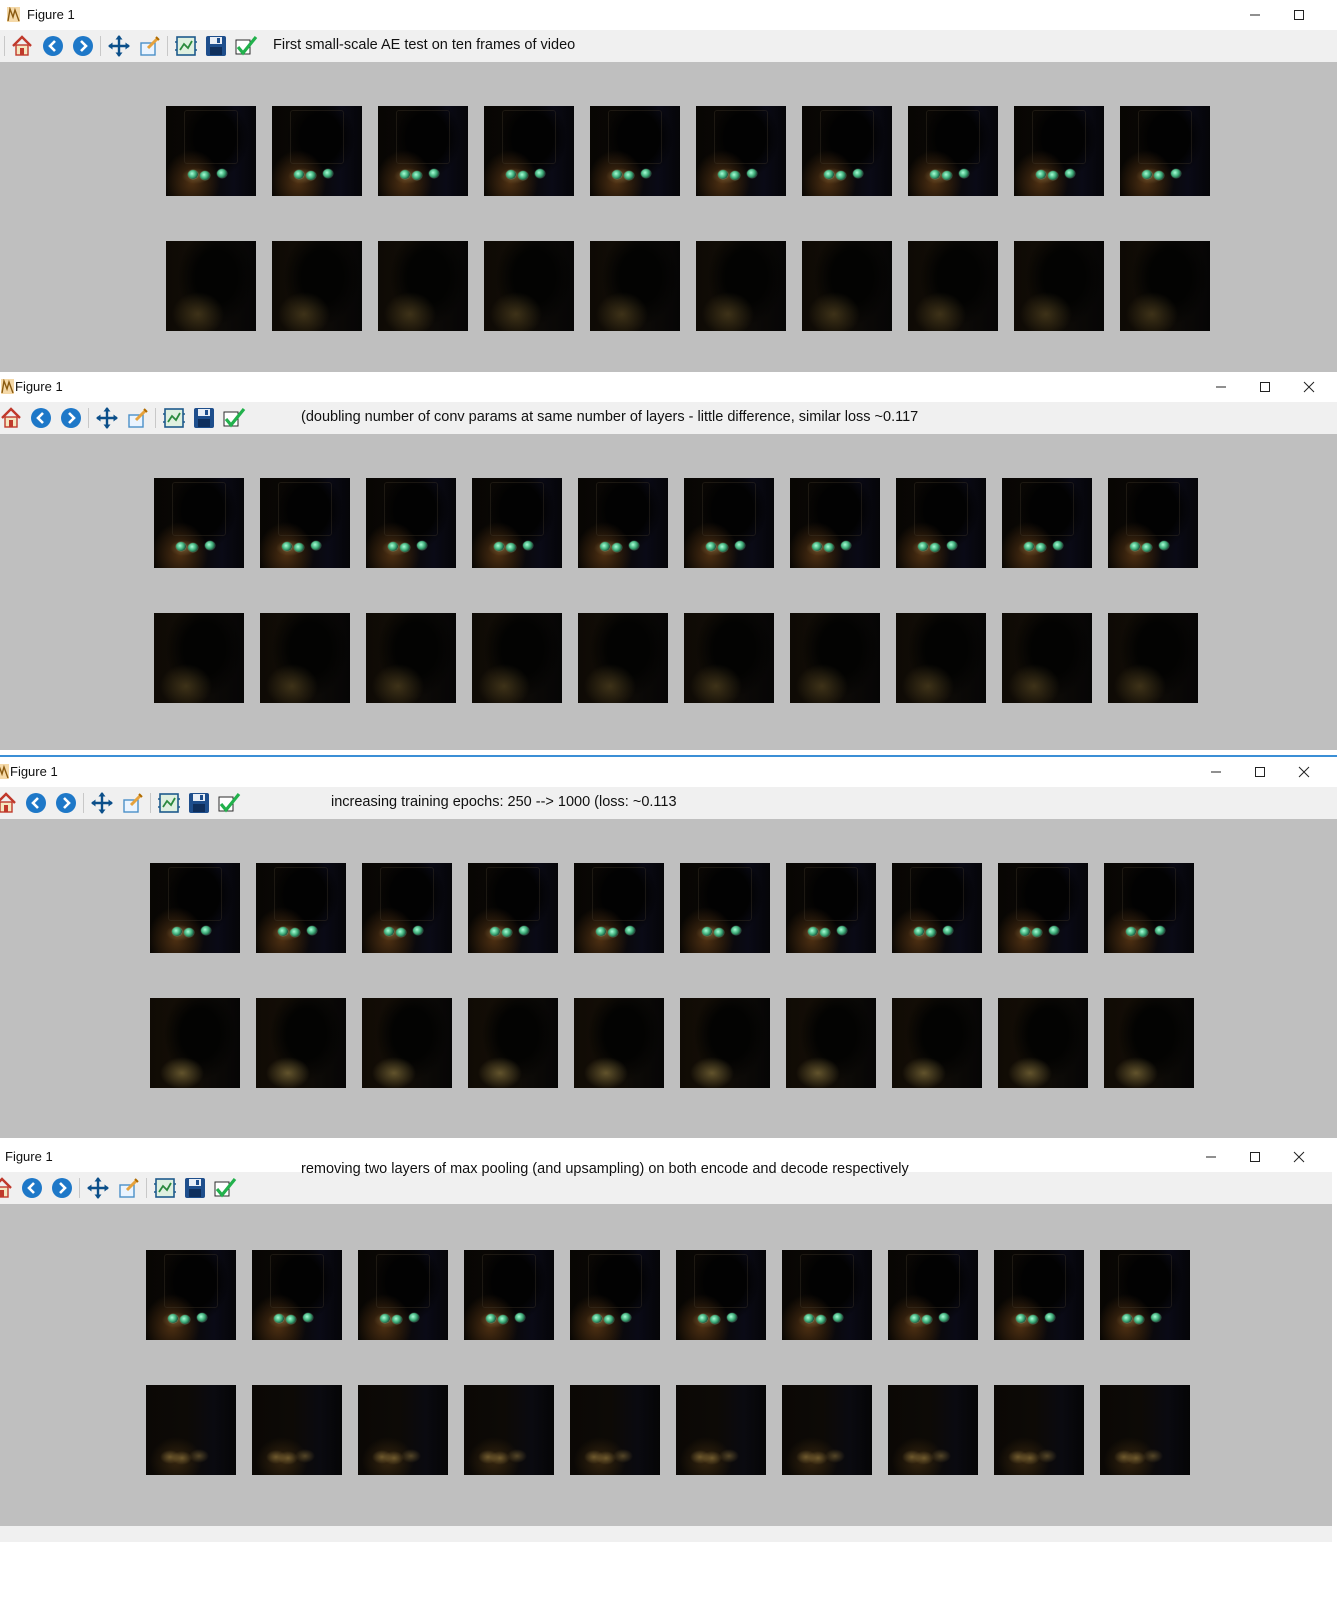 Image resolution: width=1337 pixels, height=1600 pixels. I want to click on matplotlib-icon, so click(13, 14).